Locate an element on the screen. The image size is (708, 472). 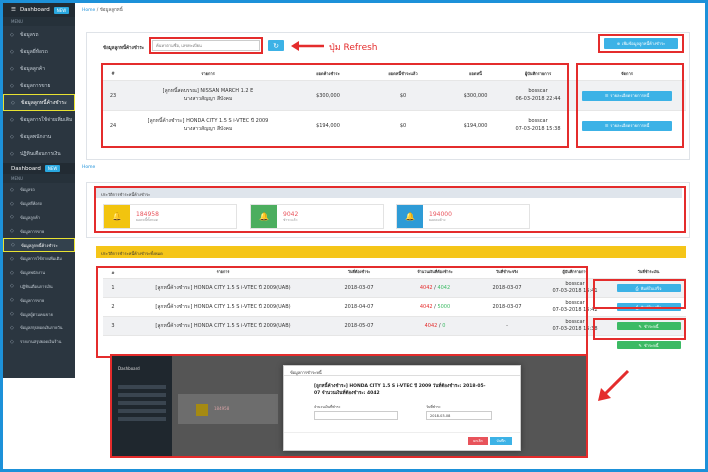
column-header: วันที่ชำระเงิน is located at coordinates (648, 271).